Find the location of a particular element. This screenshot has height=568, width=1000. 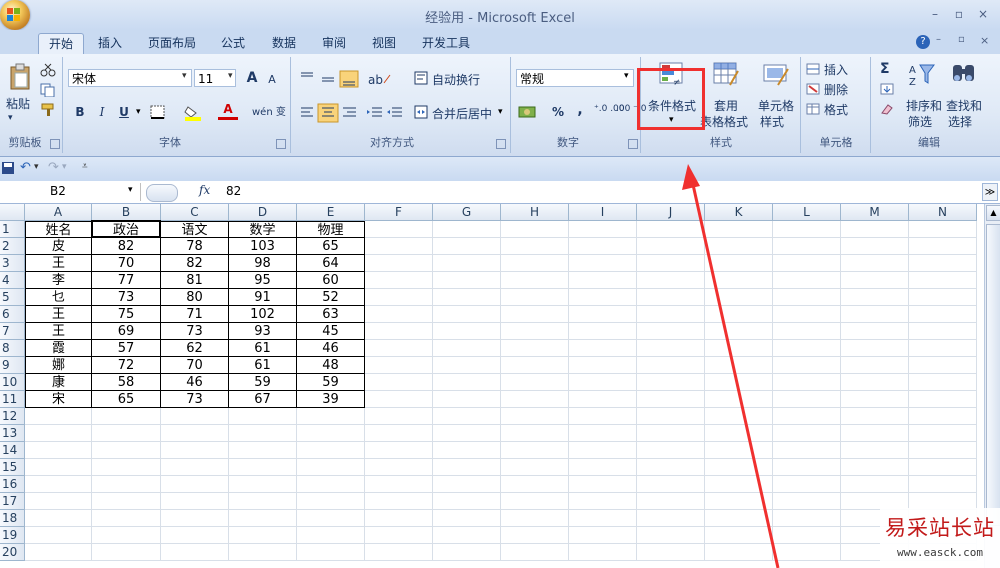

table-cell: 67 is located at coordinates (263, 399).